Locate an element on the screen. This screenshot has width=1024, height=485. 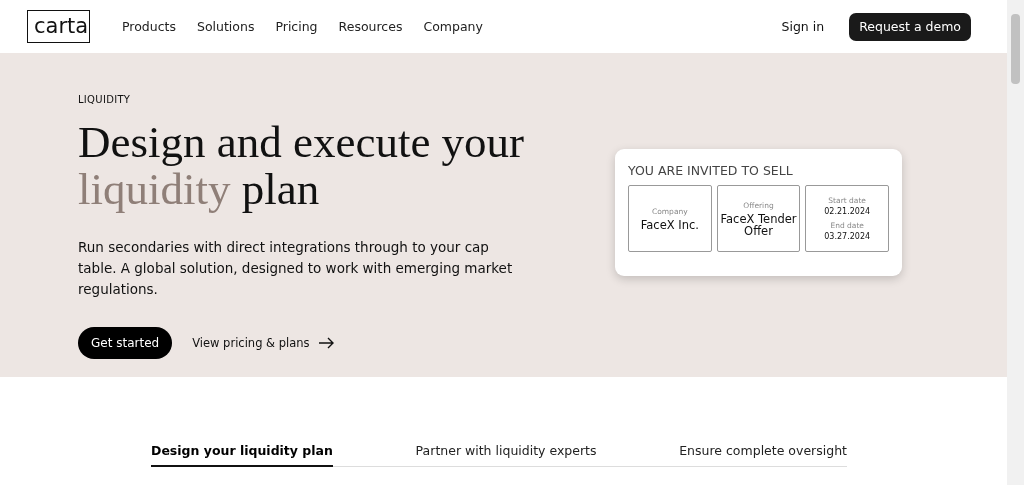
company-name: FaceX Inc. is located at coordinates (669, 224).